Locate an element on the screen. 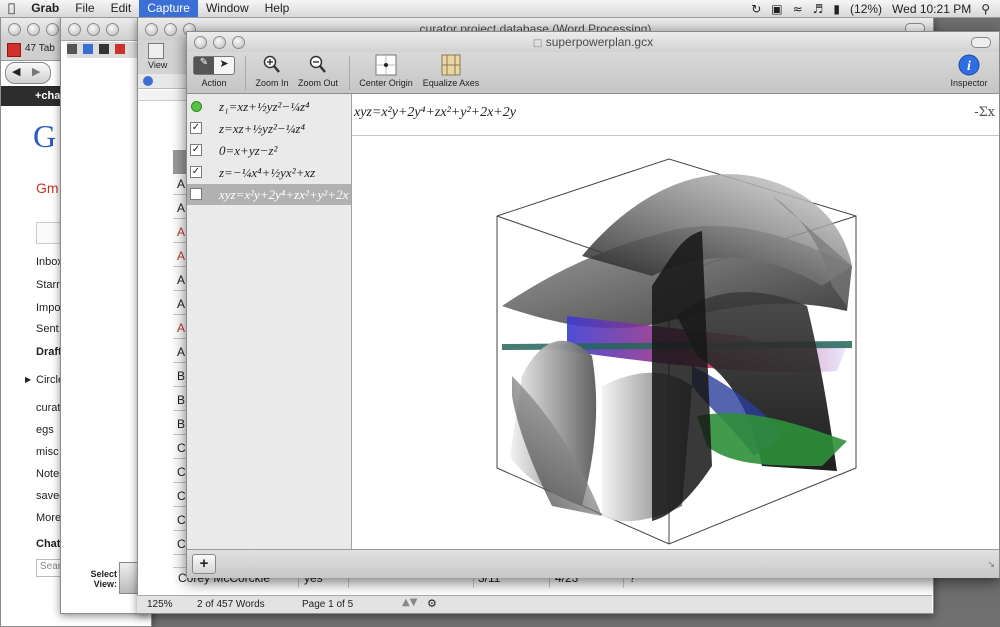 Image resolution: width=1000 pixels, height=627 pixels. svg-text: i is located at coordinates (969, 66).